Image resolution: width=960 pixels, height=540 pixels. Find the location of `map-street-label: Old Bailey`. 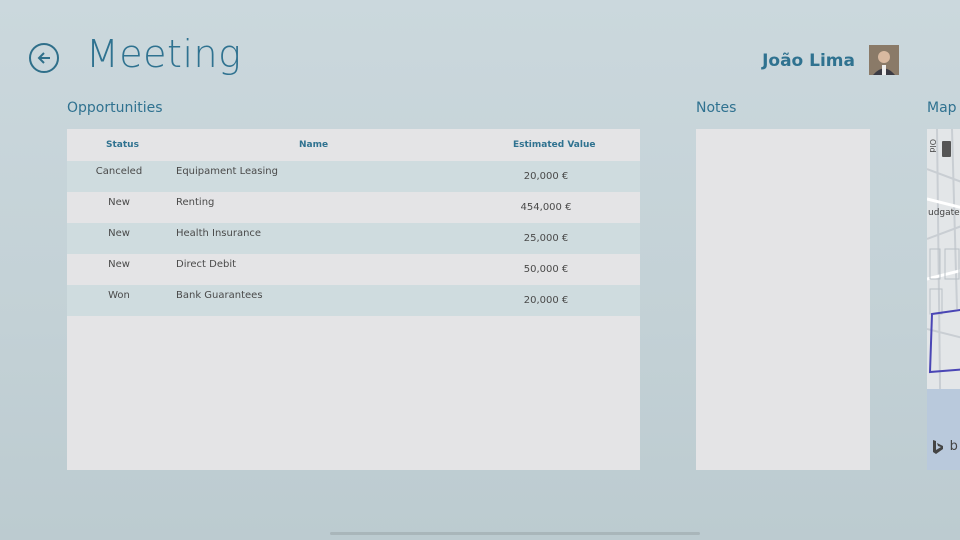

map-street-label: Old Bailey is located at coordinates (932, 151).